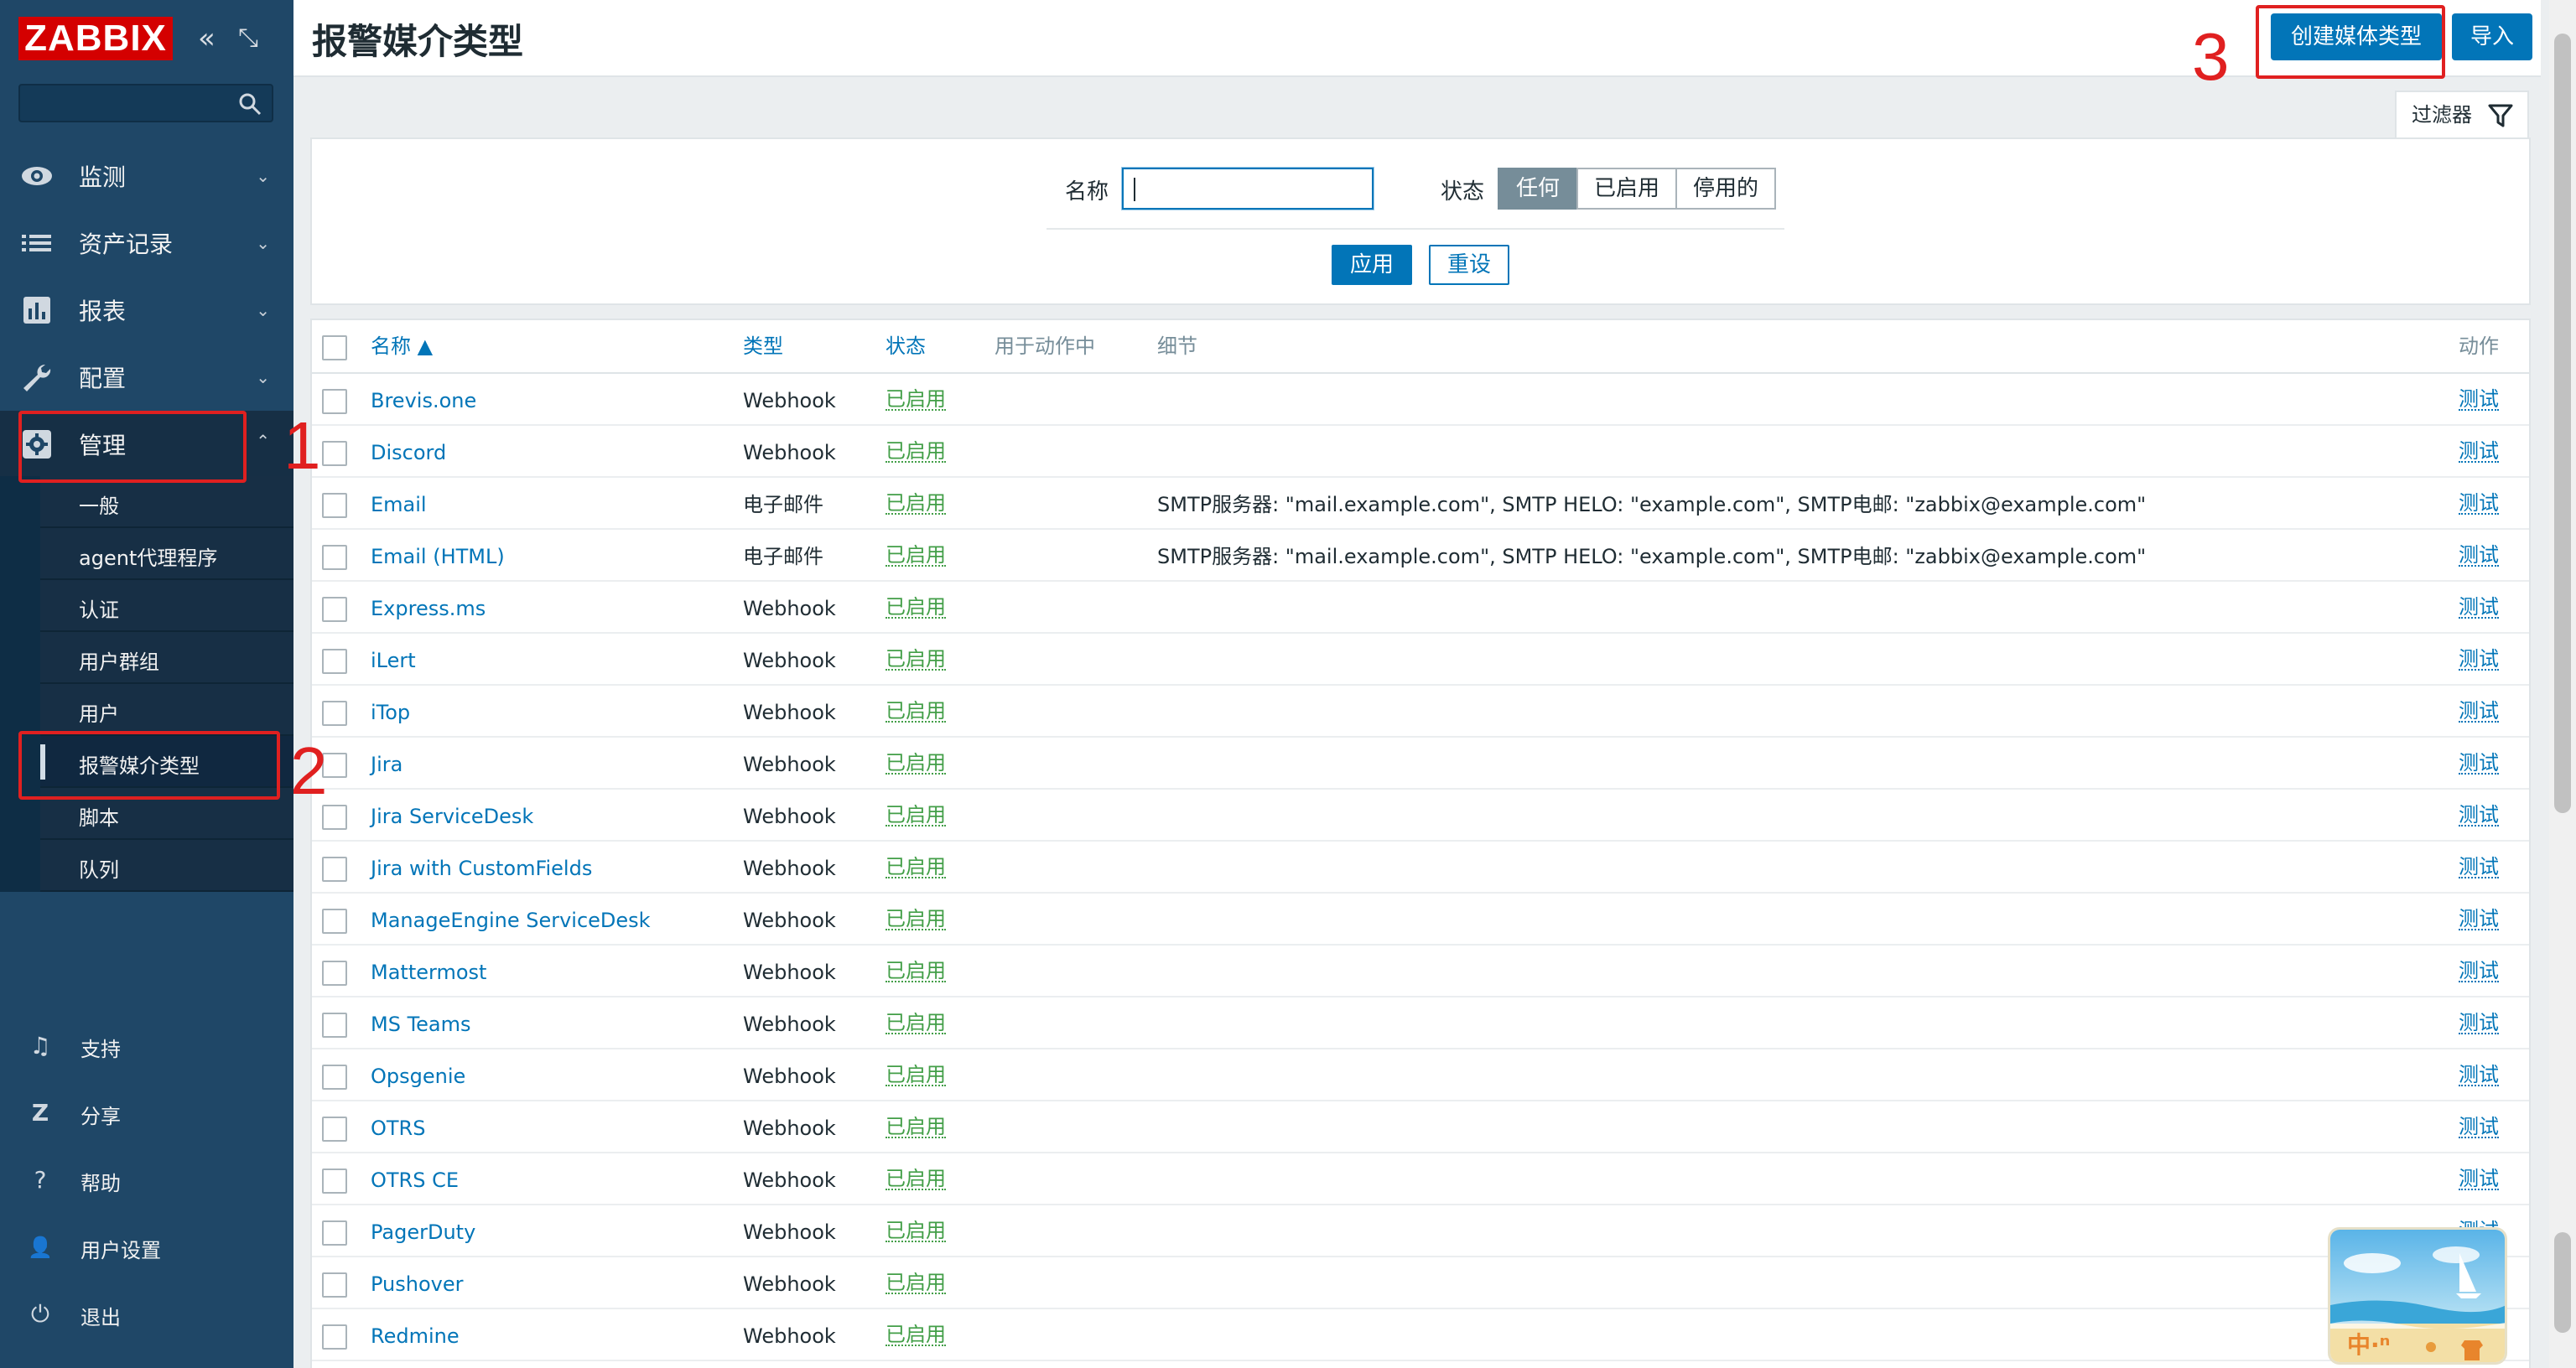 The width and height of the screenshot is (2576, 1368). What do you see at coordinates (166, 866) in the screenshot?
I see `submenu-item-queue: 队列` at bounding box center [166, 866].